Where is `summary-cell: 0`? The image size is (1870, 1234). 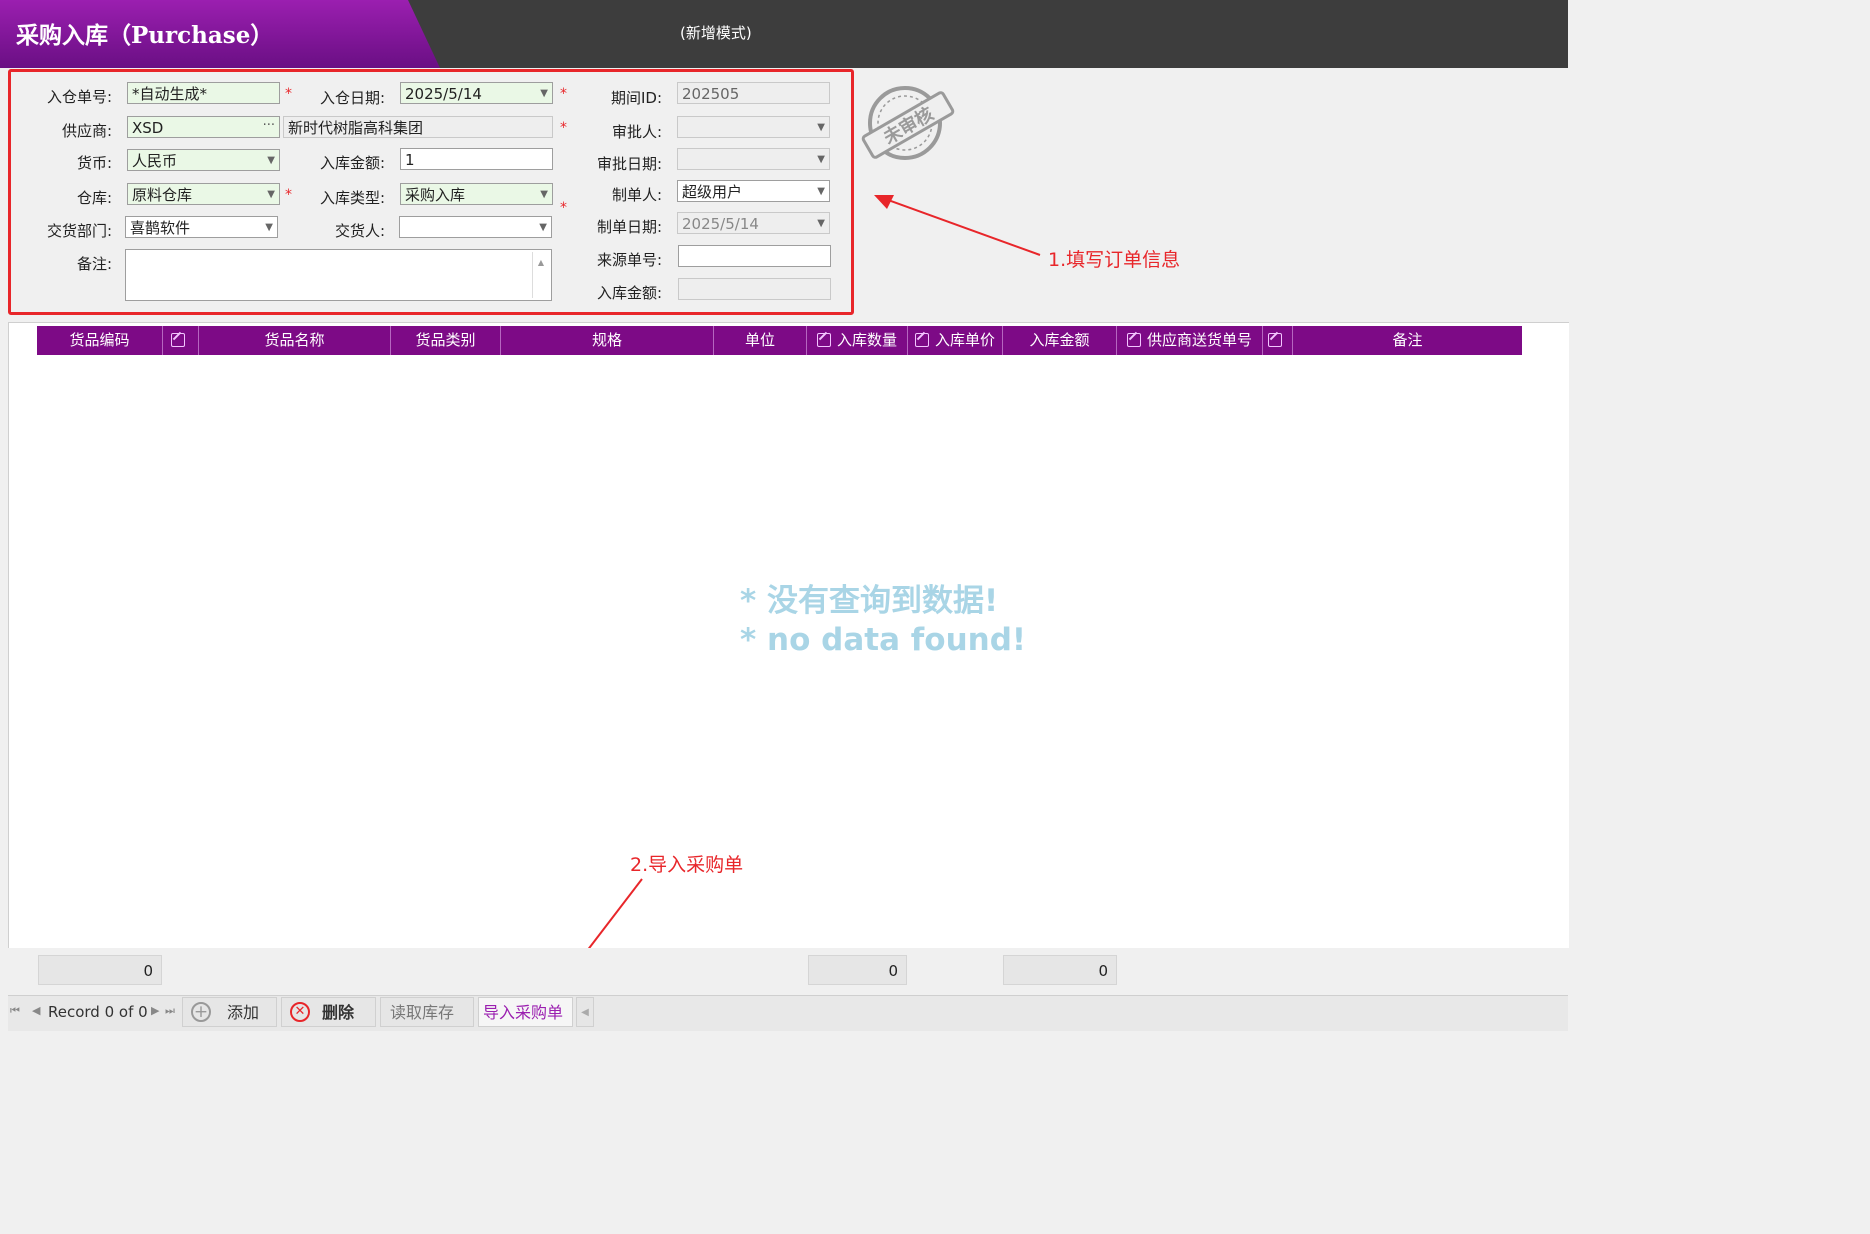 summary-cell: 0 is located at coordinates (100, 970).